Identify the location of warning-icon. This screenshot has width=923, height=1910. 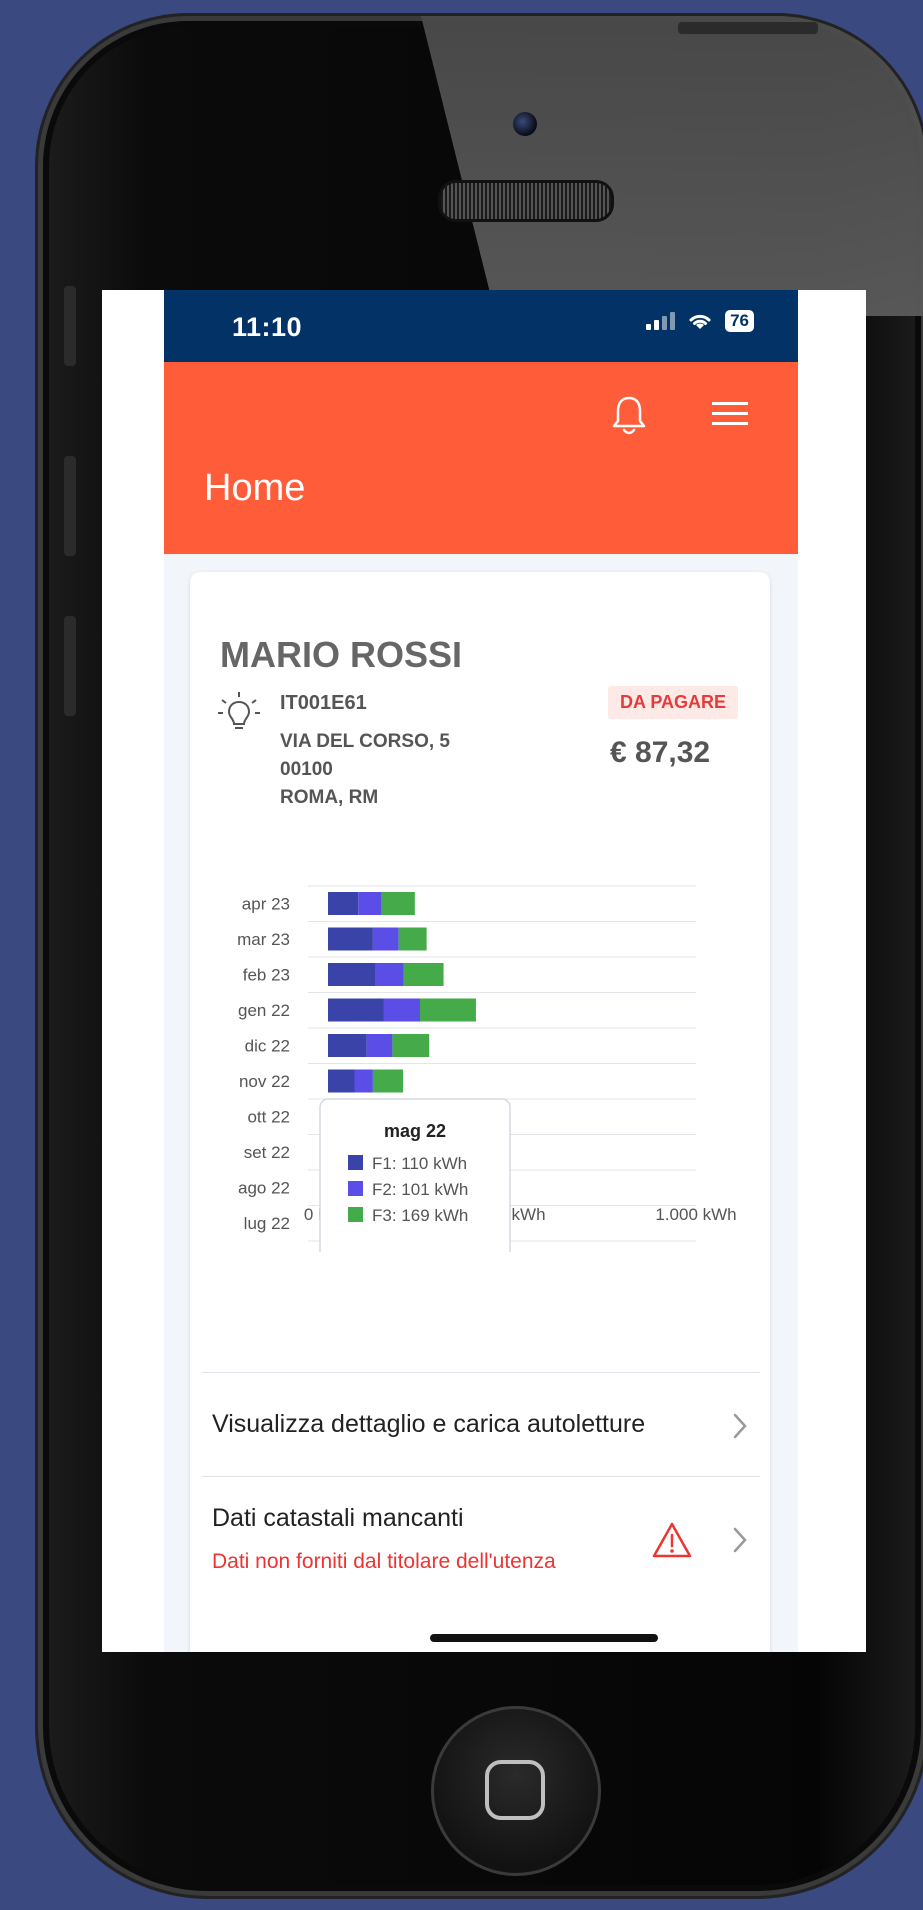
(672, 1540).